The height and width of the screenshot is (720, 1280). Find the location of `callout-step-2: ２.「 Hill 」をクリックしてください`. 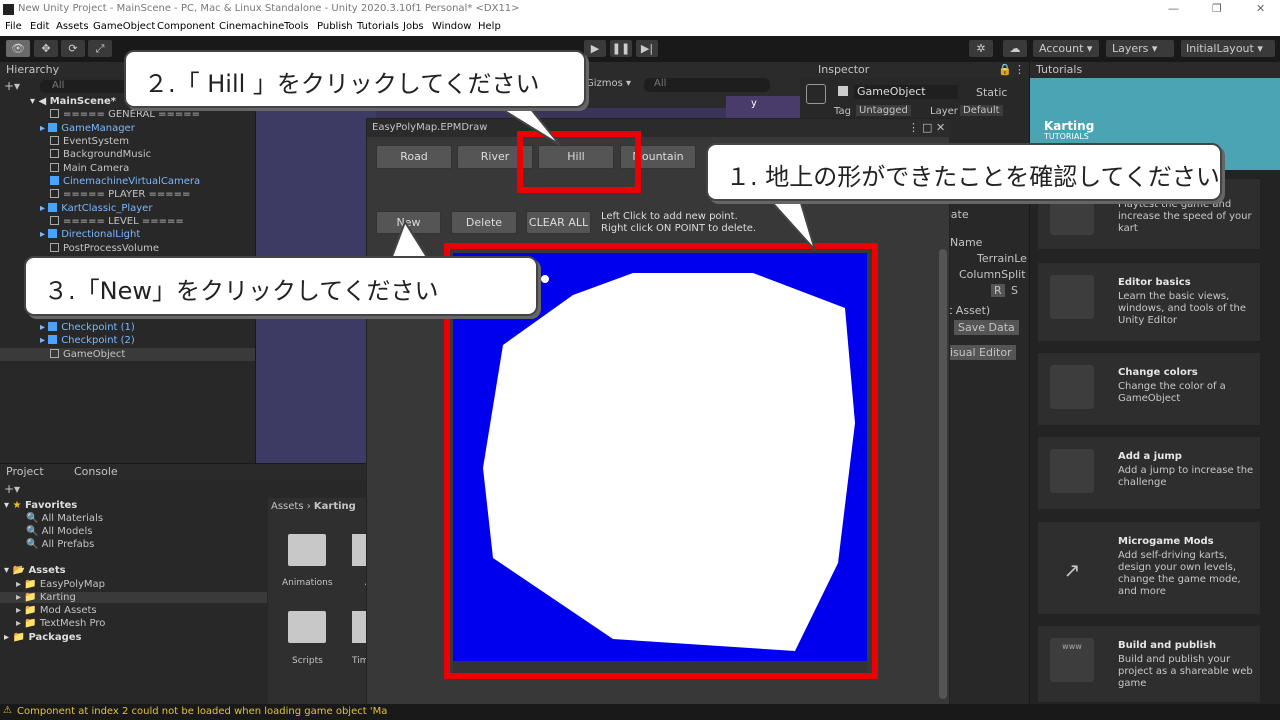

callout-step-2: ２.「 Hill 」をクリックしてください is located at coordinates (355, 79).